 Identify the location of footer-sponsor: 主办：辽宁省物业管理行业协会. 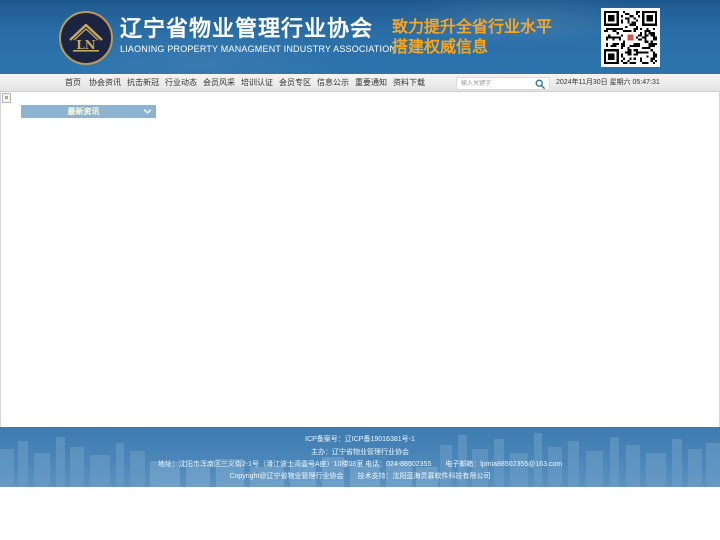
(360, 452).